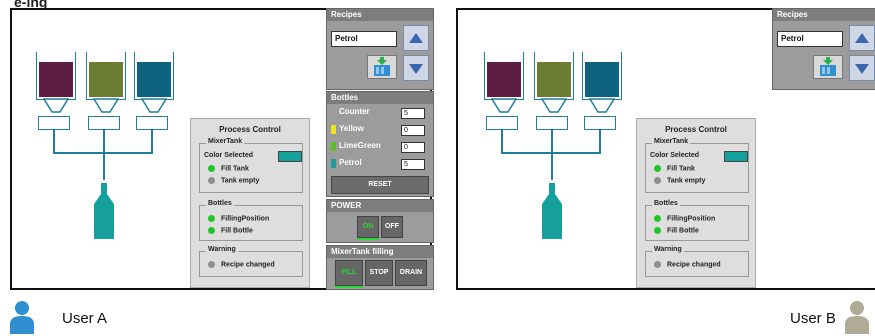 The width and height of the screenshot is (875, 336). Describe the element at coordinates (554, 76) in the screenshot. I see `tank-green` at that location.